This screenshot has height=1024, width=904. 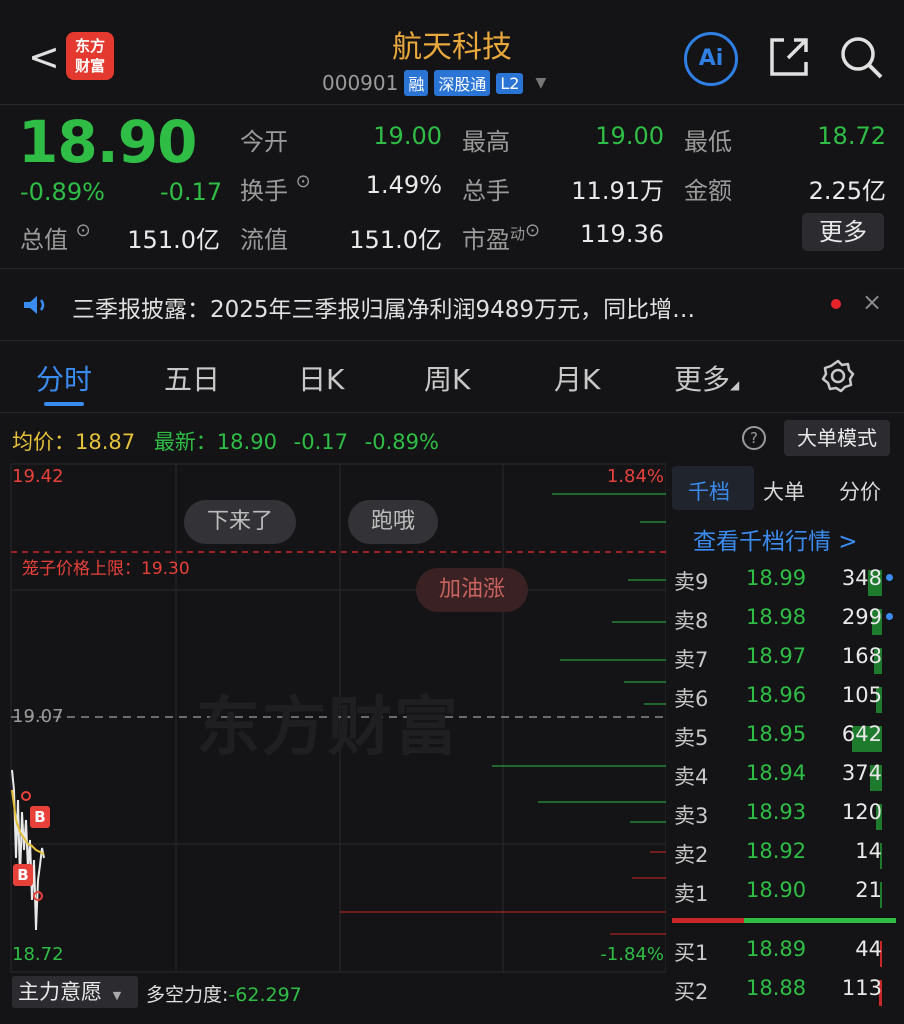 I want to click on ask-volume: 374, so click(x=861, y=773).